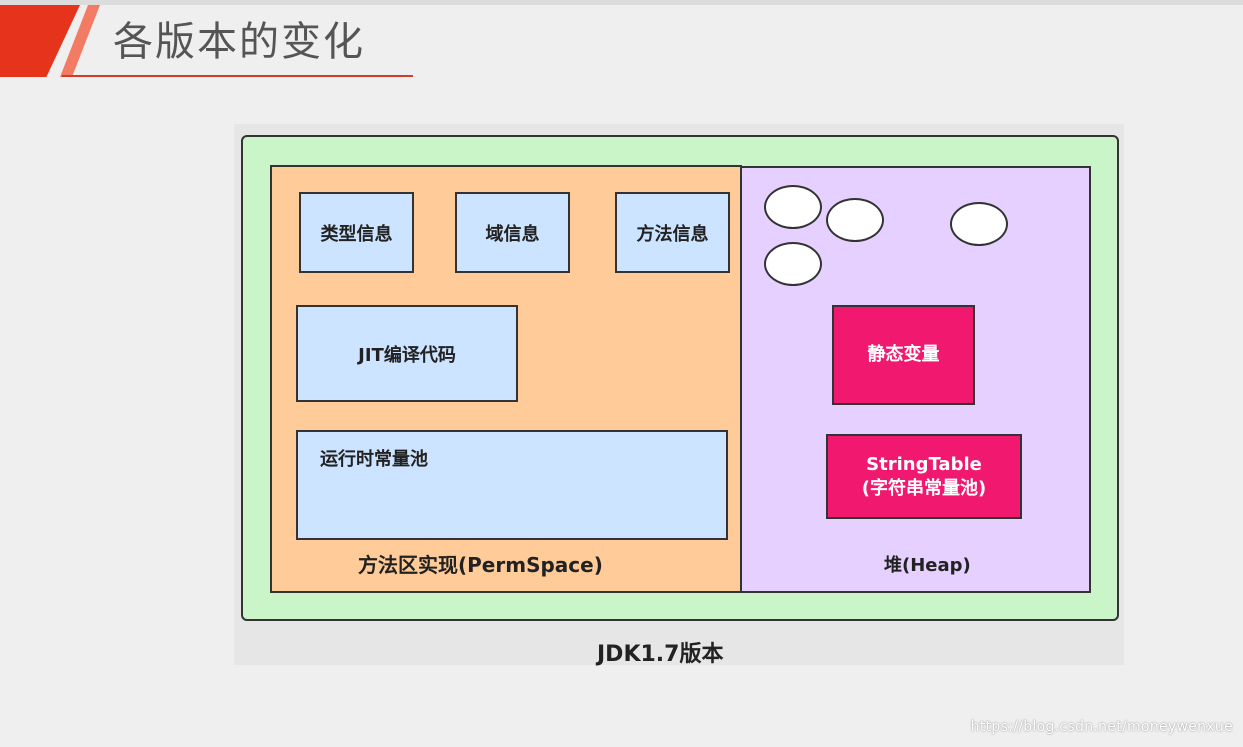 Image resolution: width=1243 pixels, height=747 pixels. What do you see at coordinates (927, 565) in the screenshot?
I see `heap-label: 堆(Heap)` at bounding box center [927, 565].